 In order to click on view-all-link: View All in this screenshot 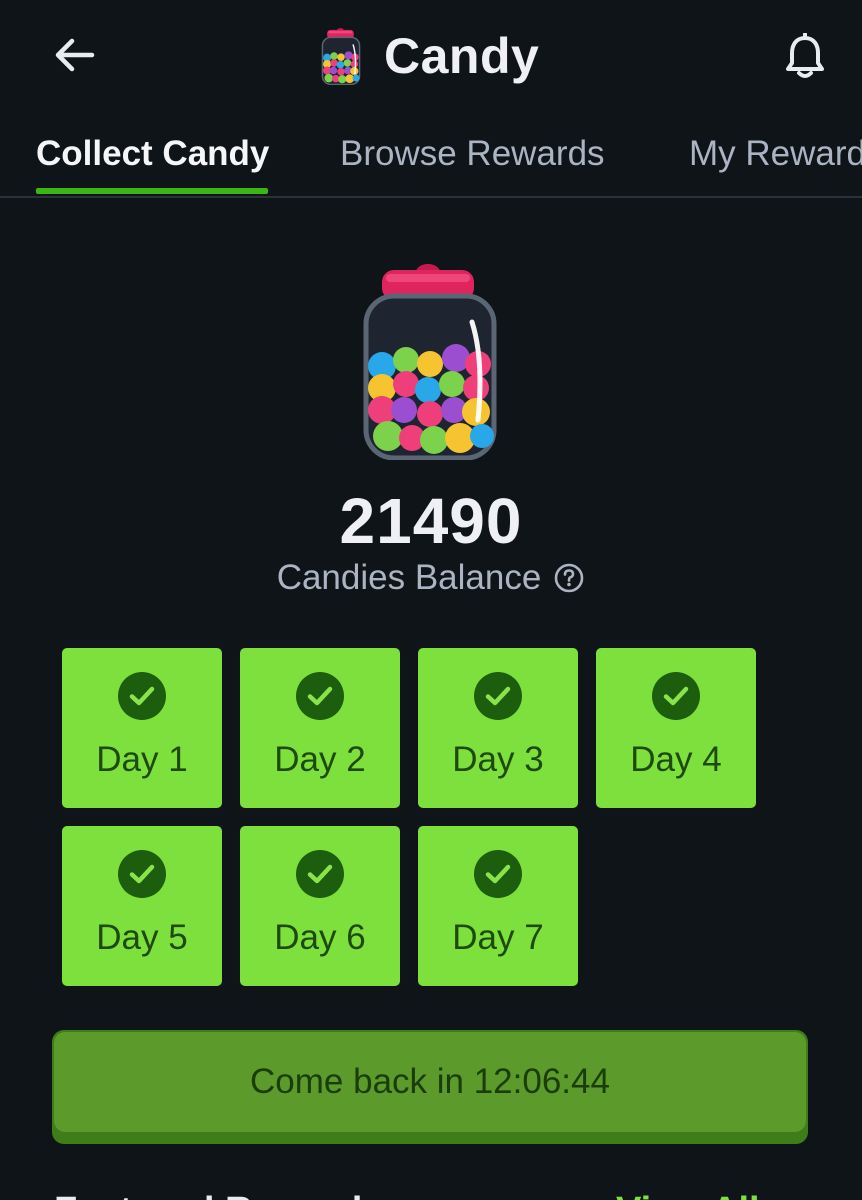, I will do `click(688, 1195)`.